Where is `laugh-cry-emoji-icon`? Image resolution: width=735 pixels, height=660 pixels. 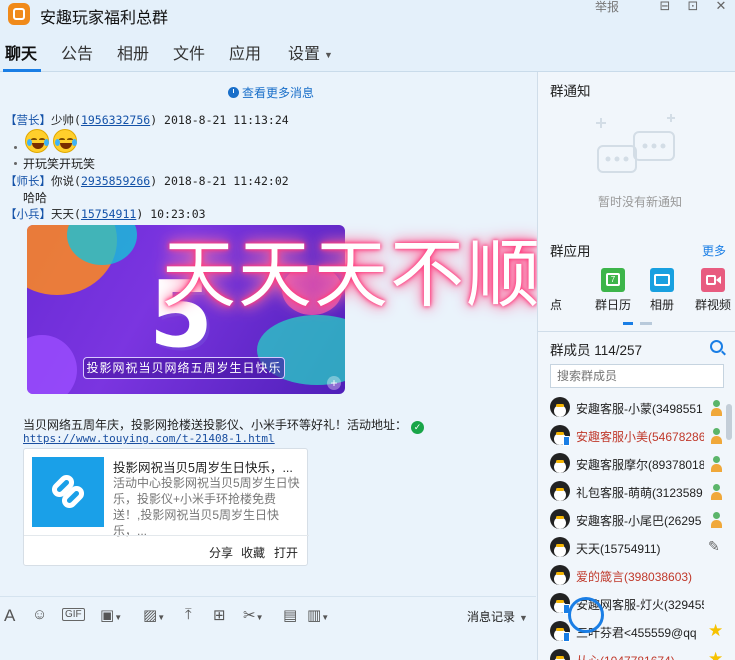 laugh-cry-emoji-icon is located at coordinates (37, 141).